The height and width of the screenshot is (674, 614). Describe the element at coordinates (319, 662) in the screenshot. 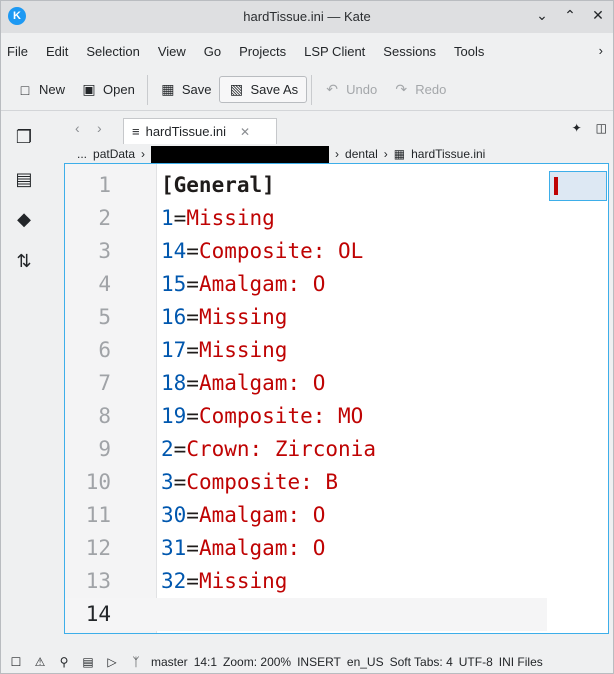

I see `input-mode: INSERT` at that location.